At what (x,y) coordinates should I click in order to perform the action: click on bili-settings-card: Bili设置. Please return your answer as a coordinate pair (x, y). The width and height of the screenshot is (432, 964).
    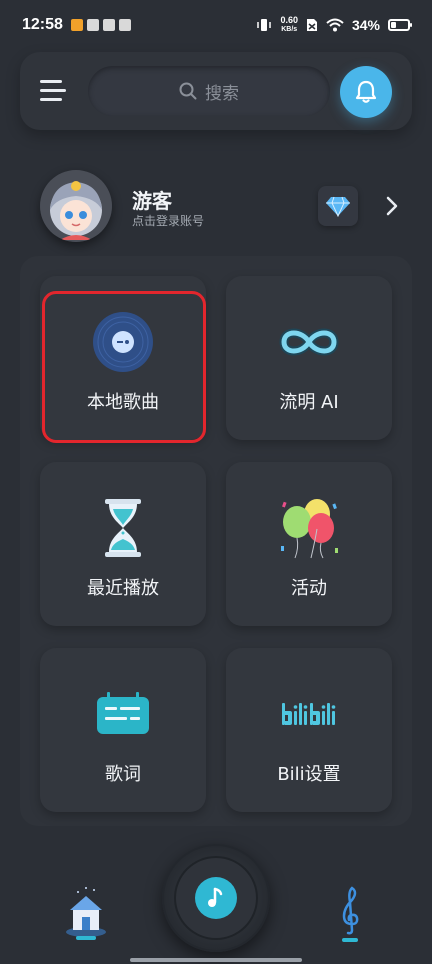
    Looking at the image, I should click on (309, 730).